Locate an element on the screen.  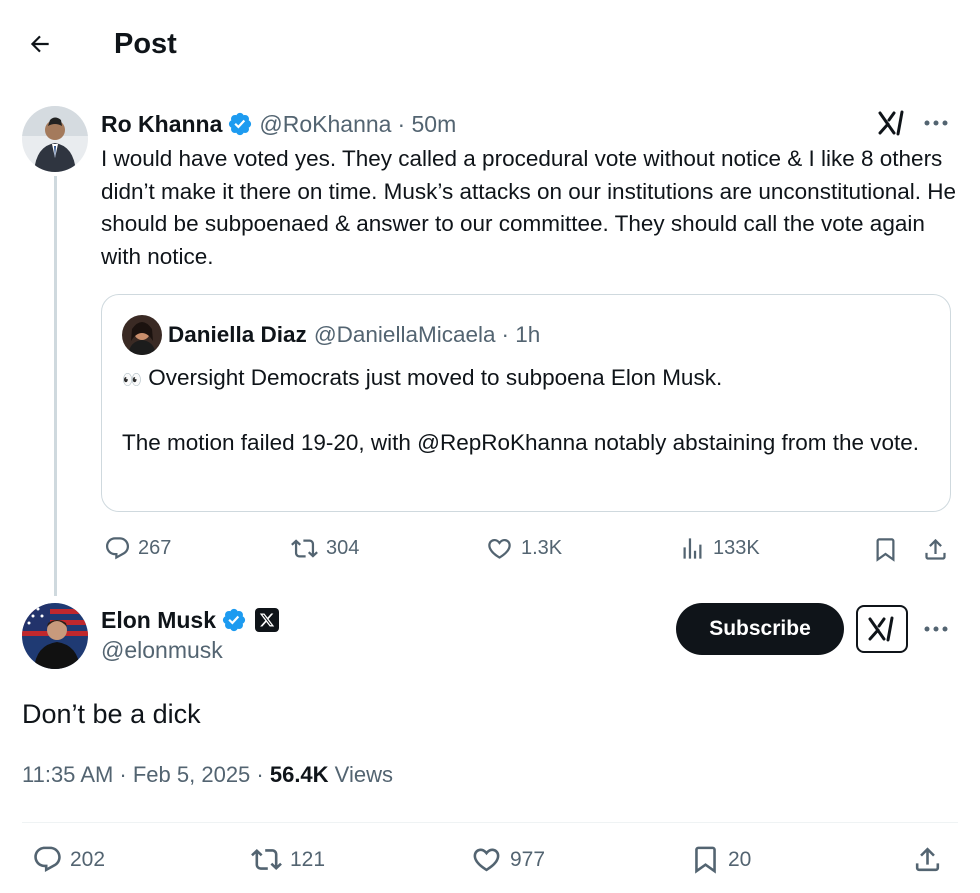
page-title: Post is located at coordinates (145, 44).